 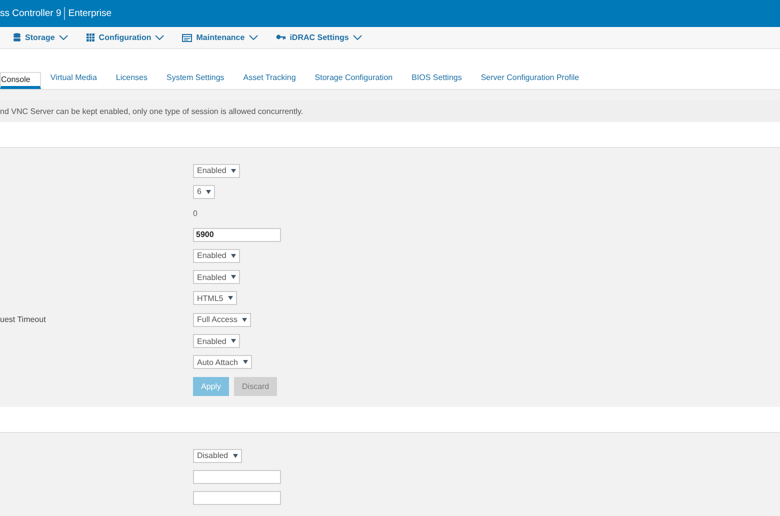 I want to click on field-value: 0, so click(x=195, y=213).